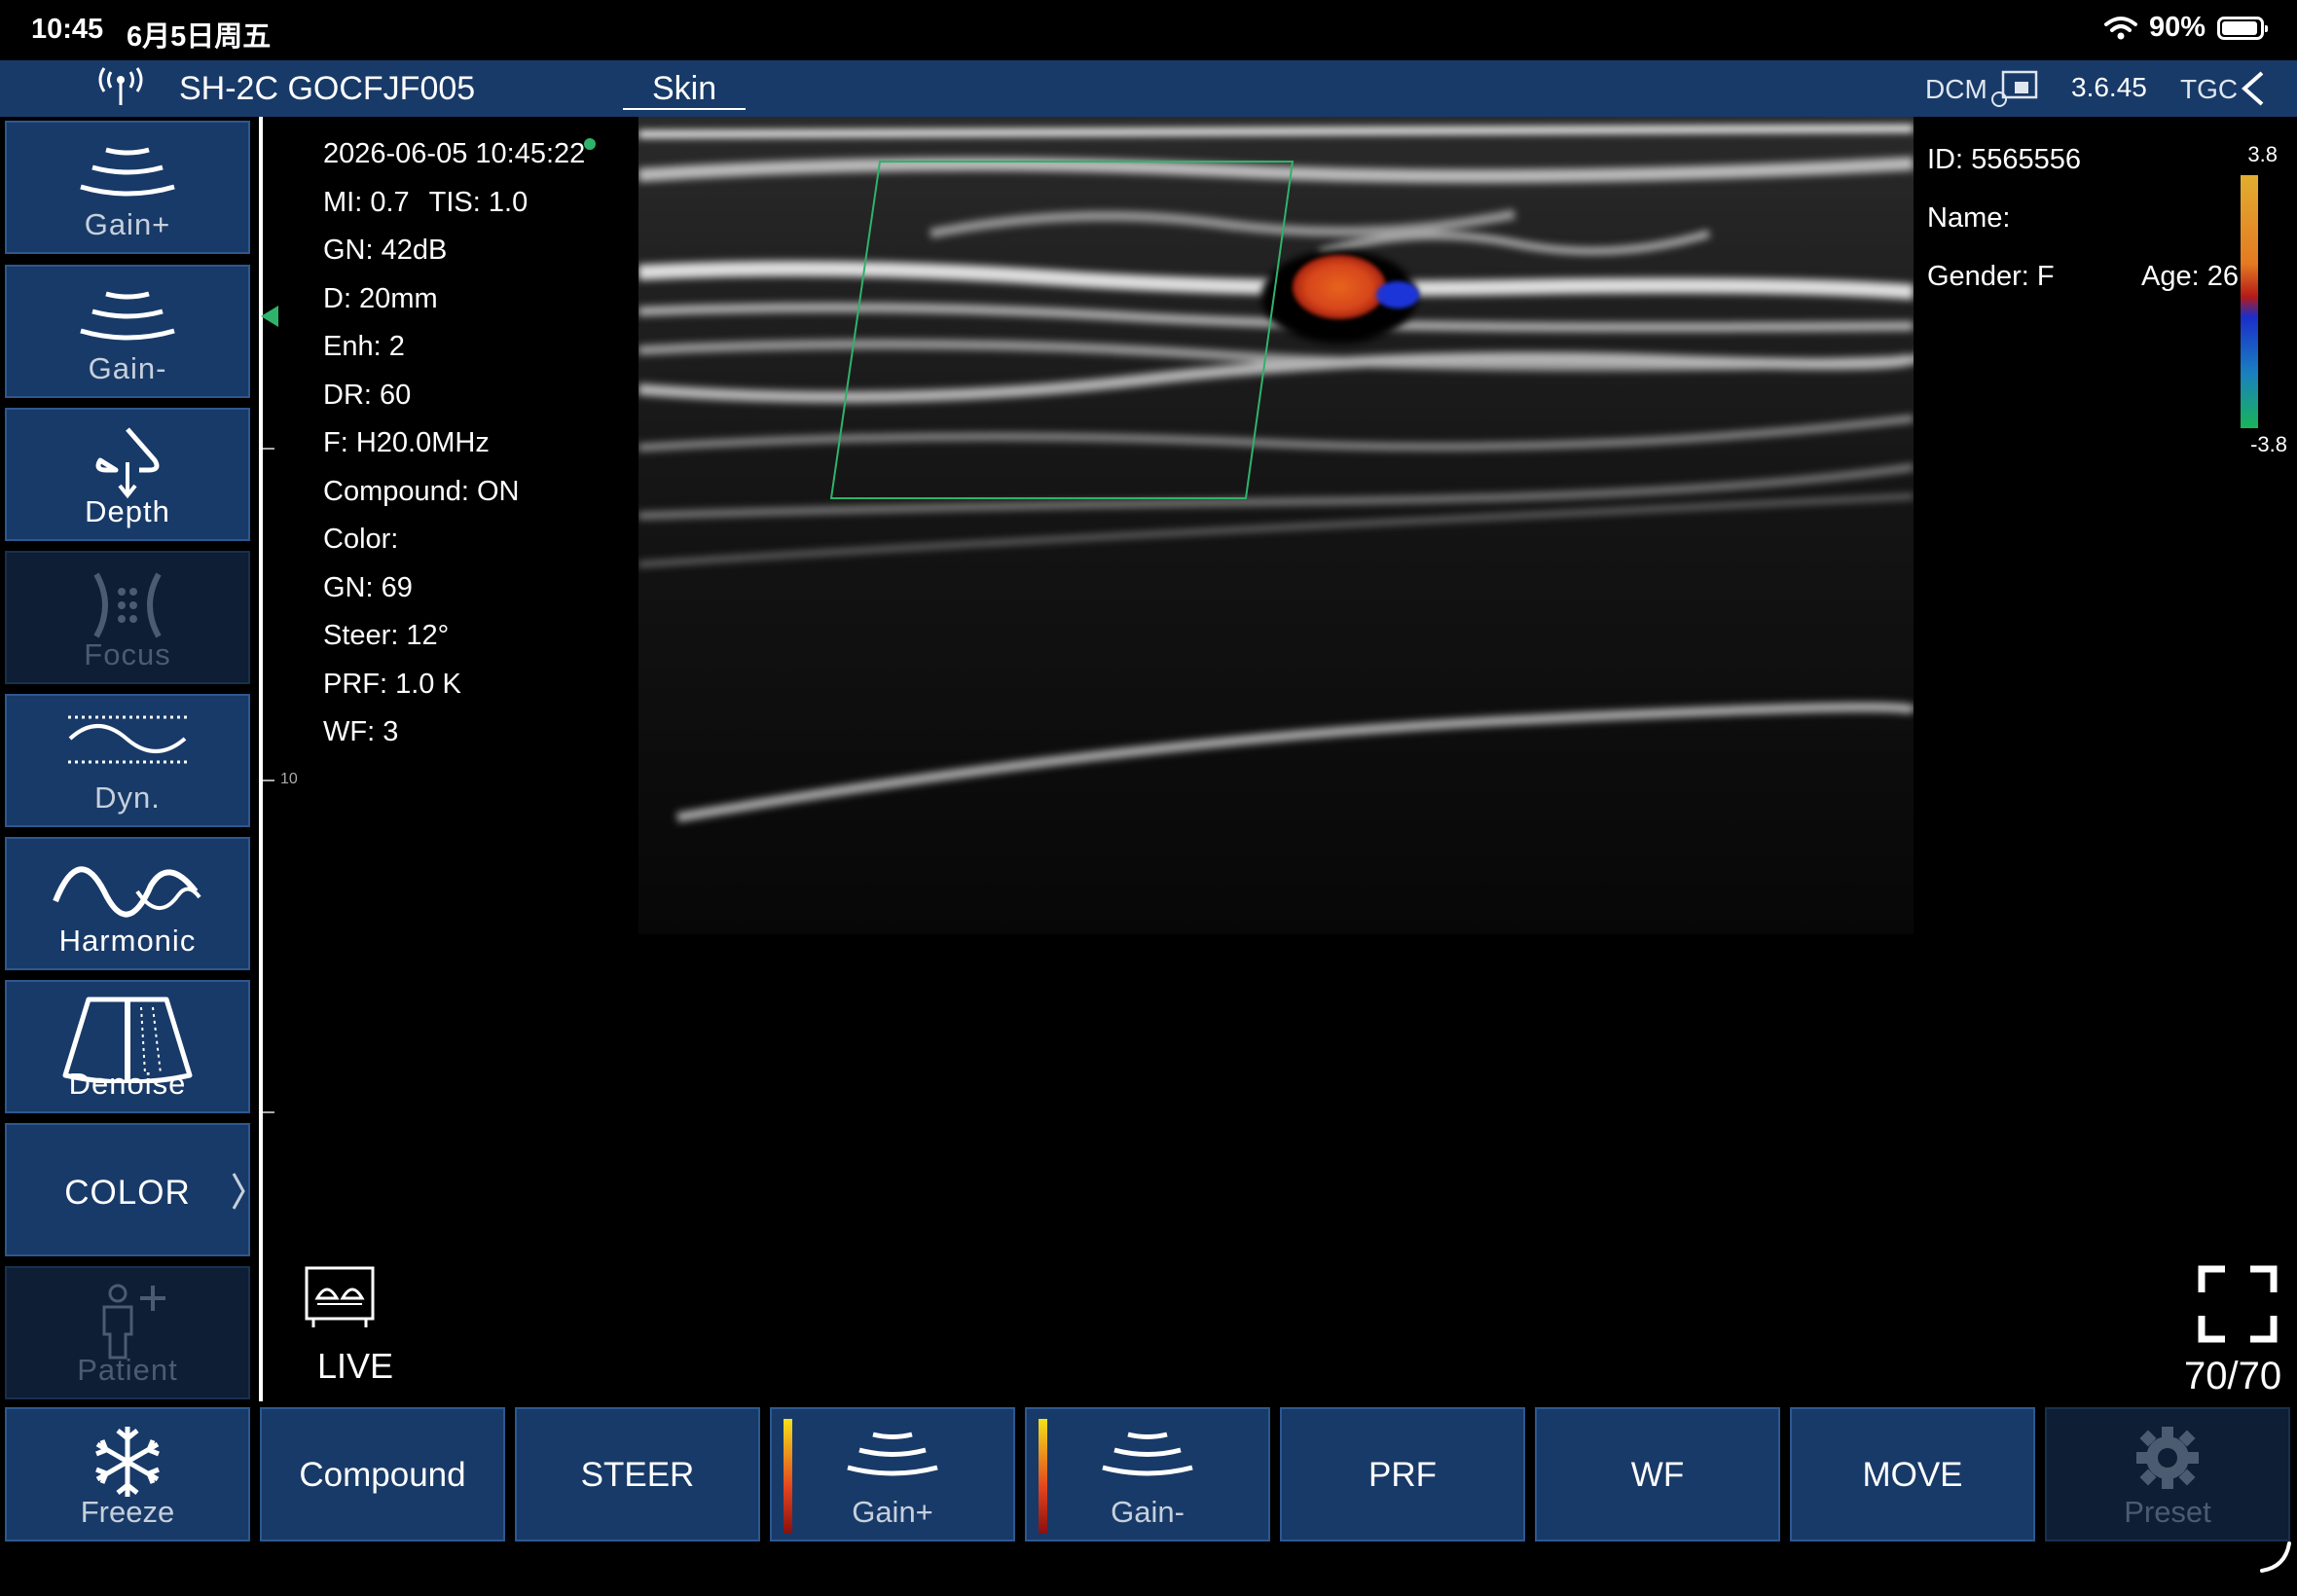 Image resolution: width=2297 pixels, height=1596 pixels. What do you see at coordinates (127, 941) in the screenshot?
I see `harmonic-label: Harmonic` at bounding box center [127, 941].